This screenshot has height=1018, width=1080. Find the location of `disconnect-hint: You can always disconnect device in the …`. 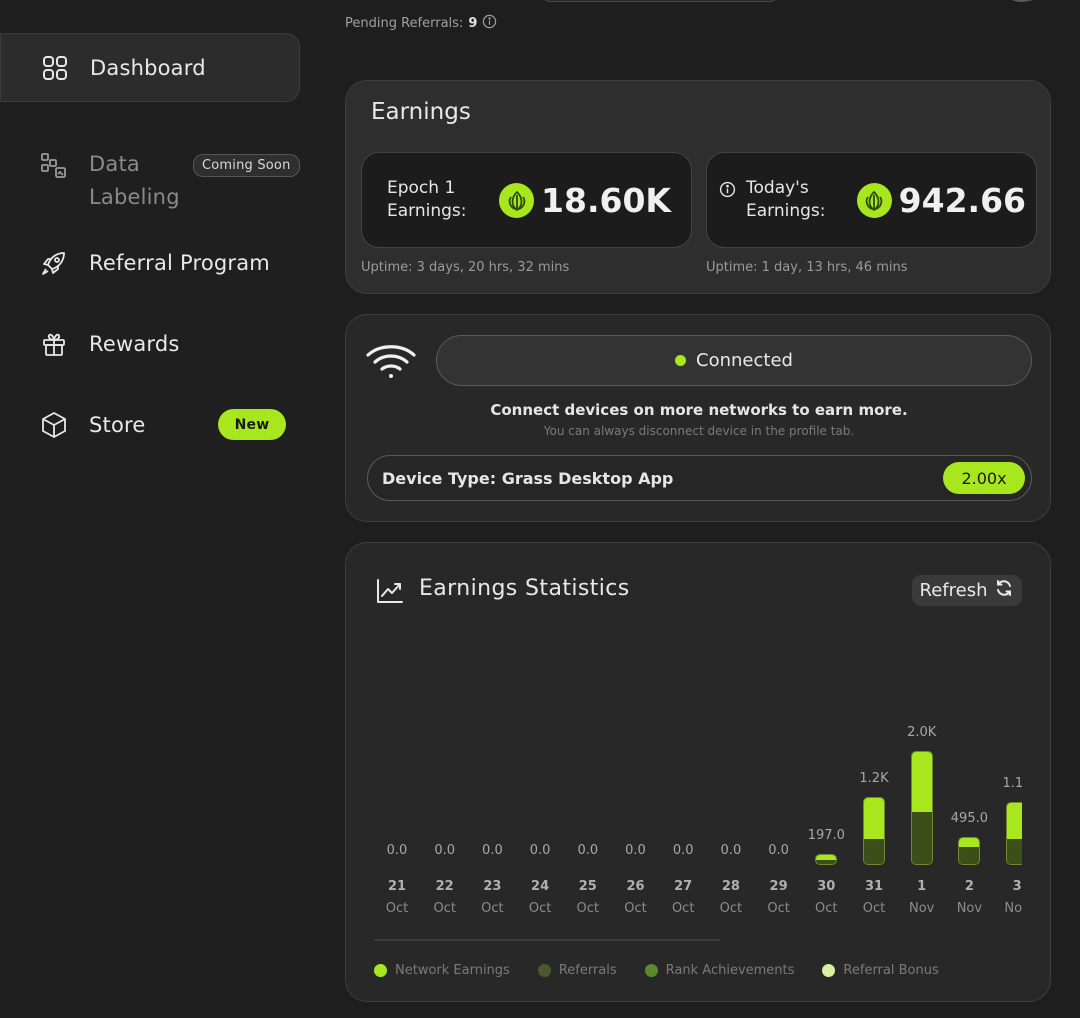

disconnect-hint: You can always disconnect device in the … is located at coordinates (699, 431).